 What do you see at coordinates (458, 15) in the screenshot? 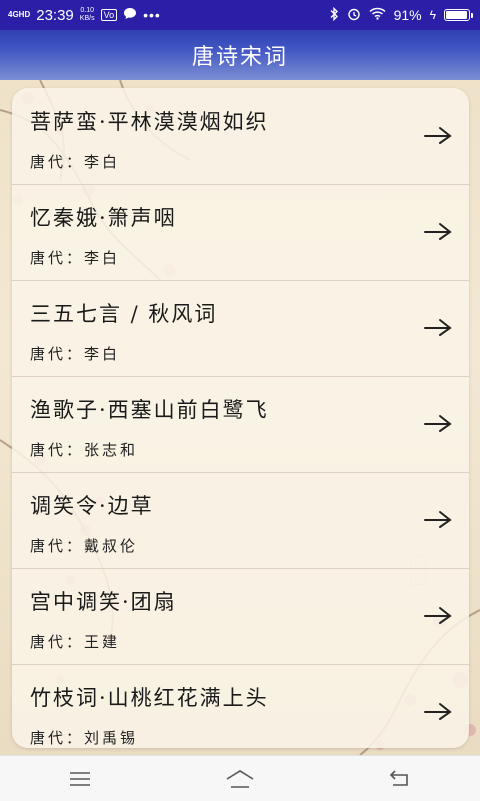
I see `battery-icon` at bounding box center [458, 15].